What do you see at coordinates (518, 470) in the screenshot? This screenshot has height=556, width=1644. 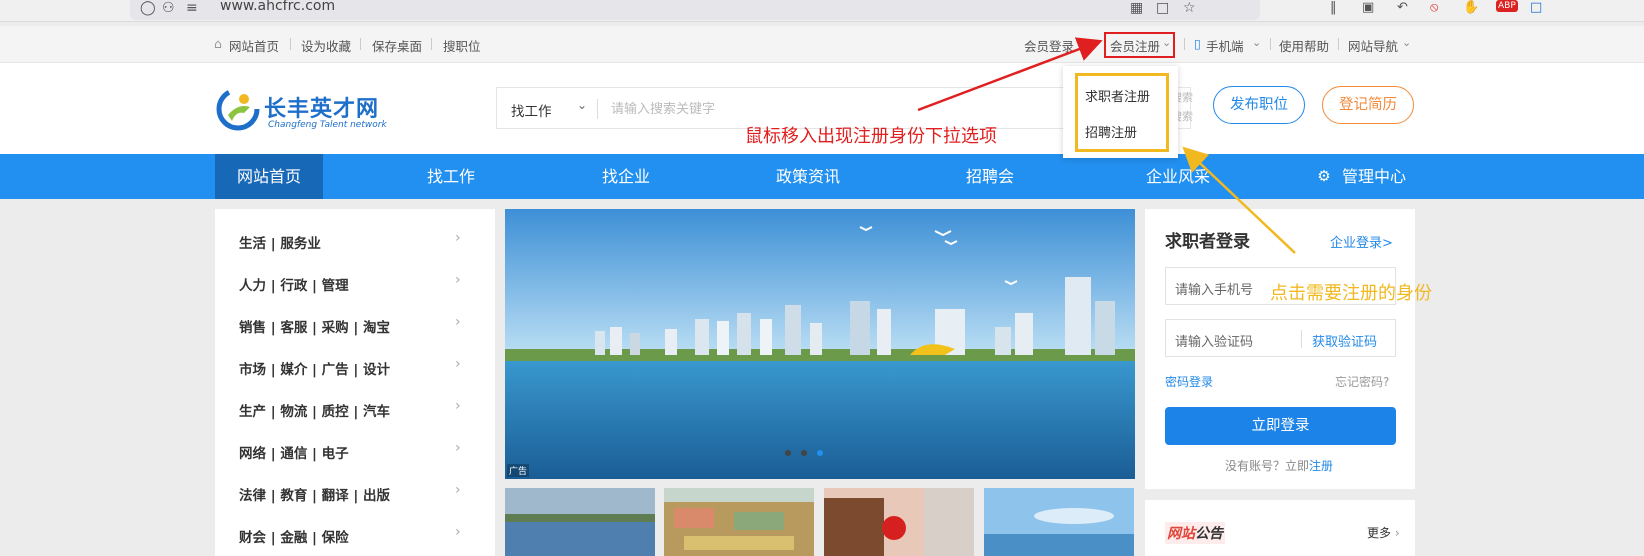 I see `ad-label: 广告` at bounding box center [518, 470].